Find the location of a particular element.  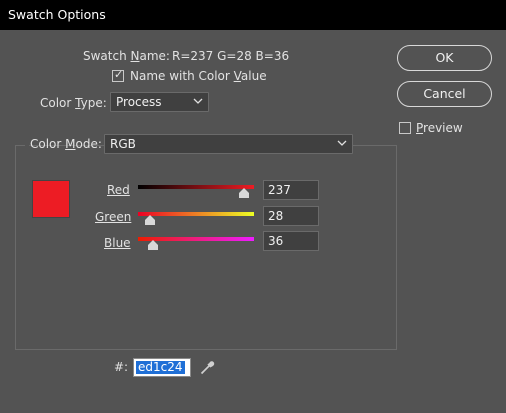

red-slider-thumb is located at coordinates (244, 193).